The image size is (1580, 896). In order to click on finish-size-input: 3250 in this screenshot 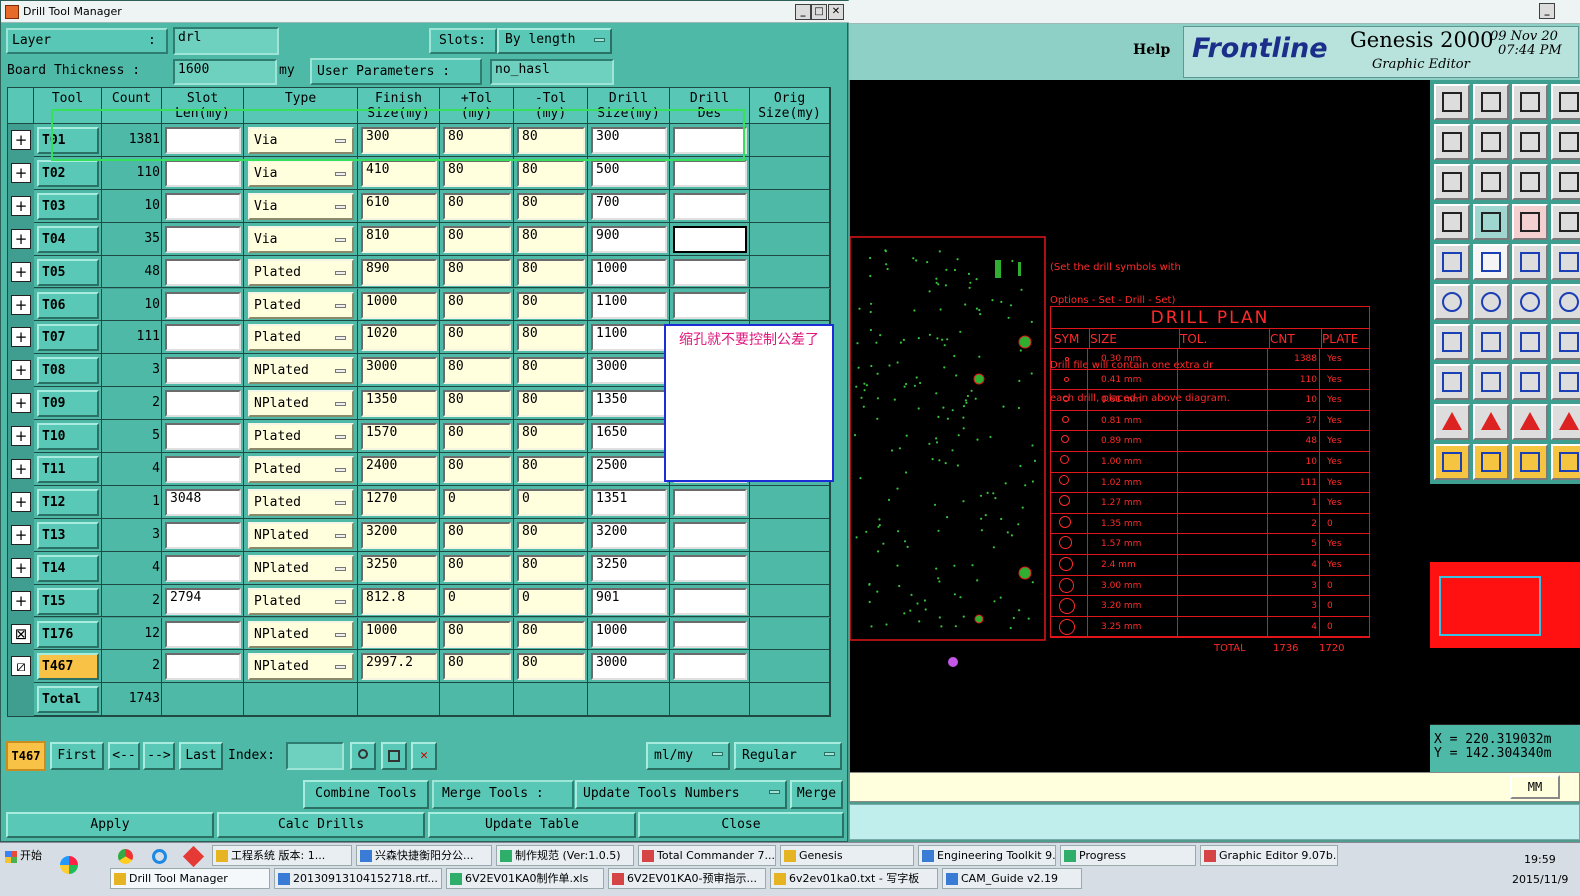, I will do `click(399, 568)`.